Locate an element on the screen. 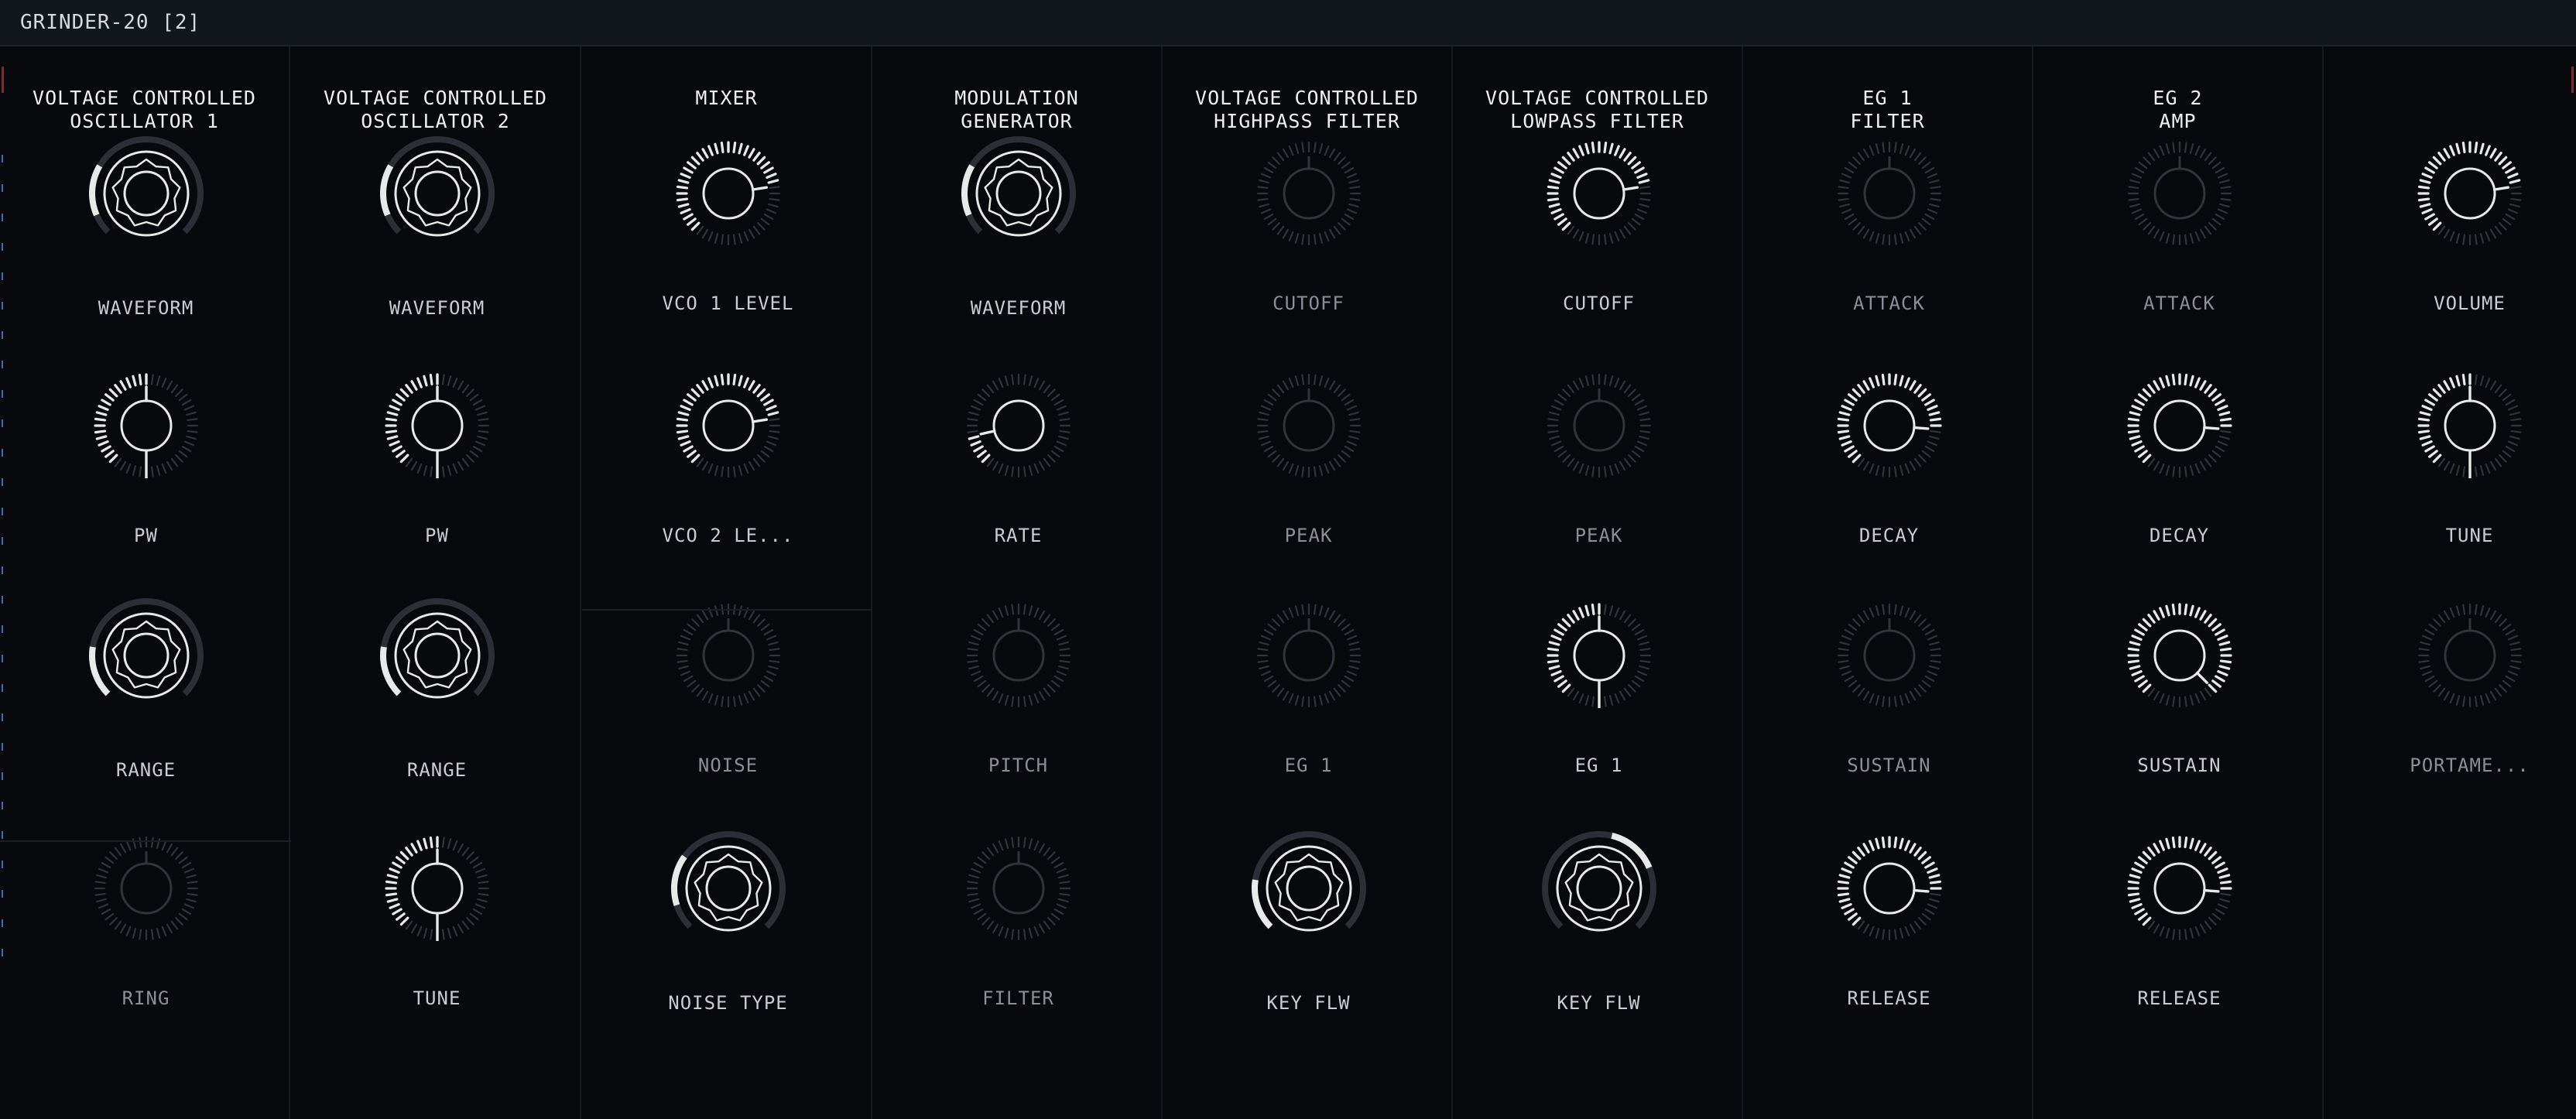 This screenshot has height=1119, width=2576. vco1-range-knob is located at coordinates (146, 655).